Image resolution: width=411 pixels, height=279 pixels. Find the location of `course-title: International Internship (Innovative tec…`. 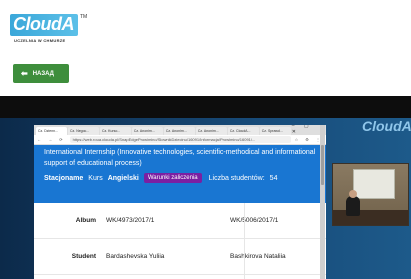

course-title: International Internship (Innovative tec… is located at coordinates (180, 158).